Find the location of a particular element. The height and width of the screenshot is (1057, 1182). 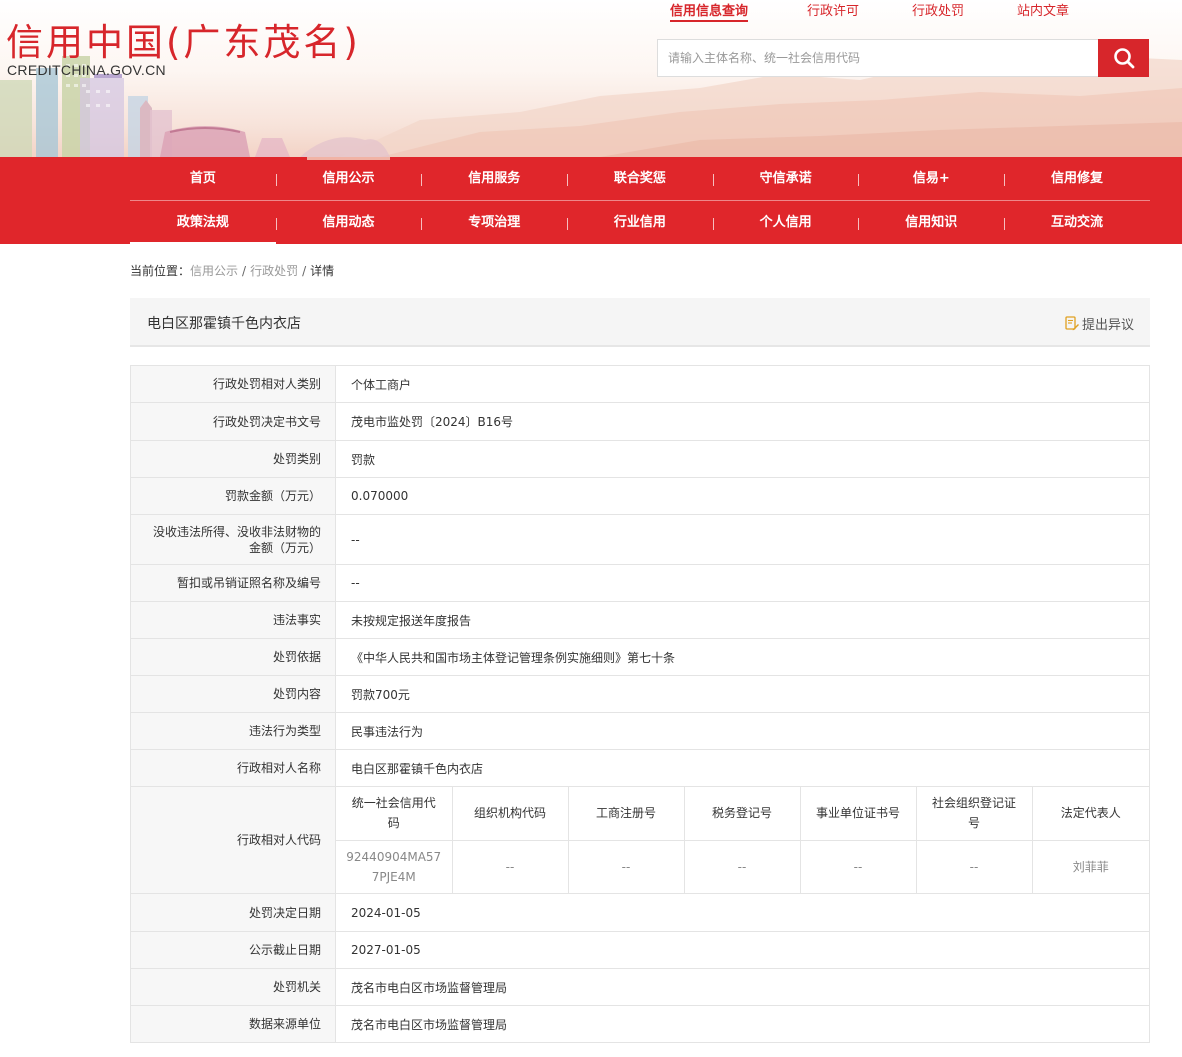

party-code-header: 工商注册号 is located at coordinates (626, 814).